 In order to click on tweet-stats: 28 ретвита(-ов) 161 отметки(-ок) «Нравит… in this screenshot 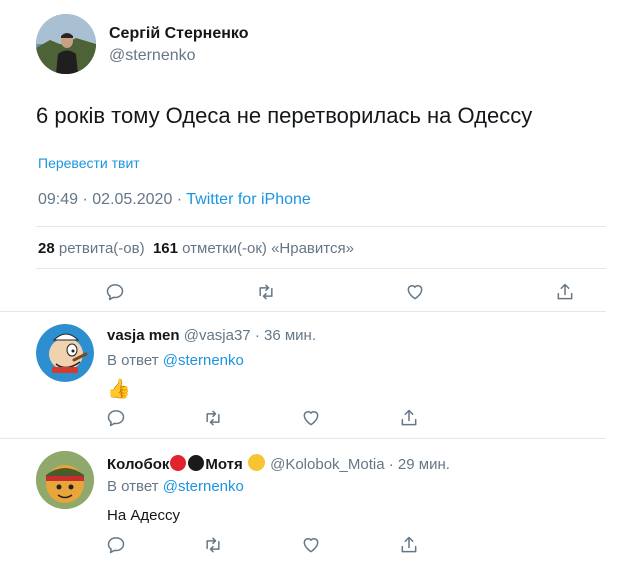, I will do `click(196, 248)`.